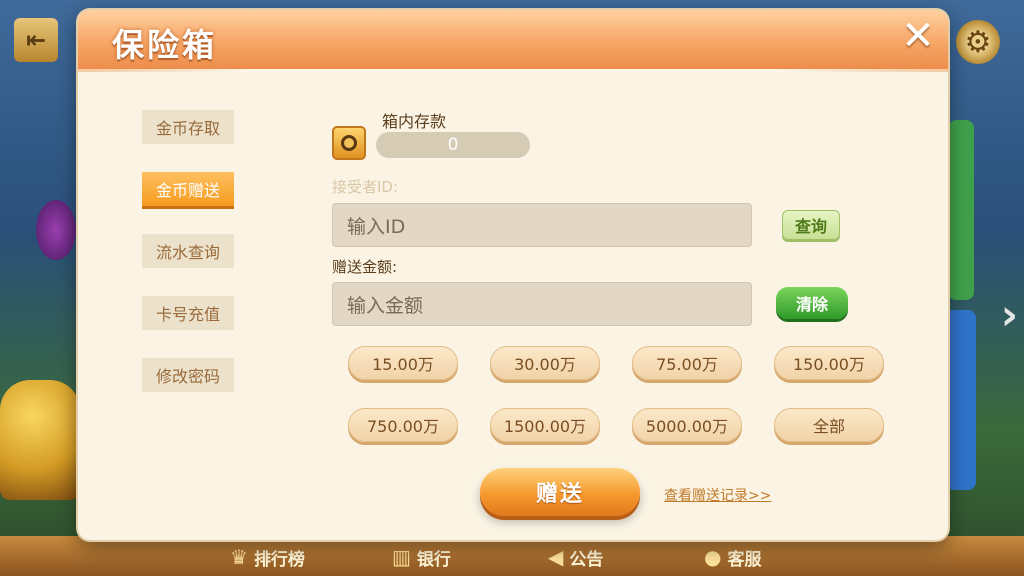 This screenshot has height=576, width=1024. What do you see at coordinates (40, 440) in the screenshot?
I see `trophy-icon` at bounding box center [40, 440].